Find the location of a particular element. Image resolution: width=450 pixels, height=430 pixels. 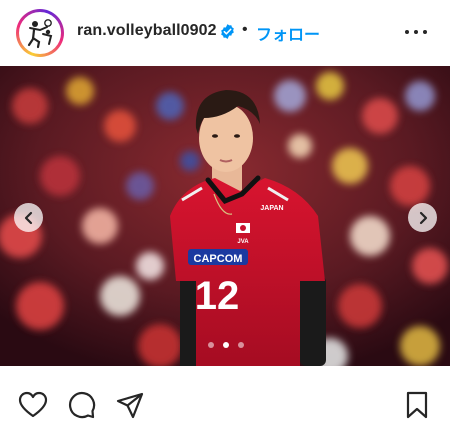

heart-icon is located at coordinates (33, 404).